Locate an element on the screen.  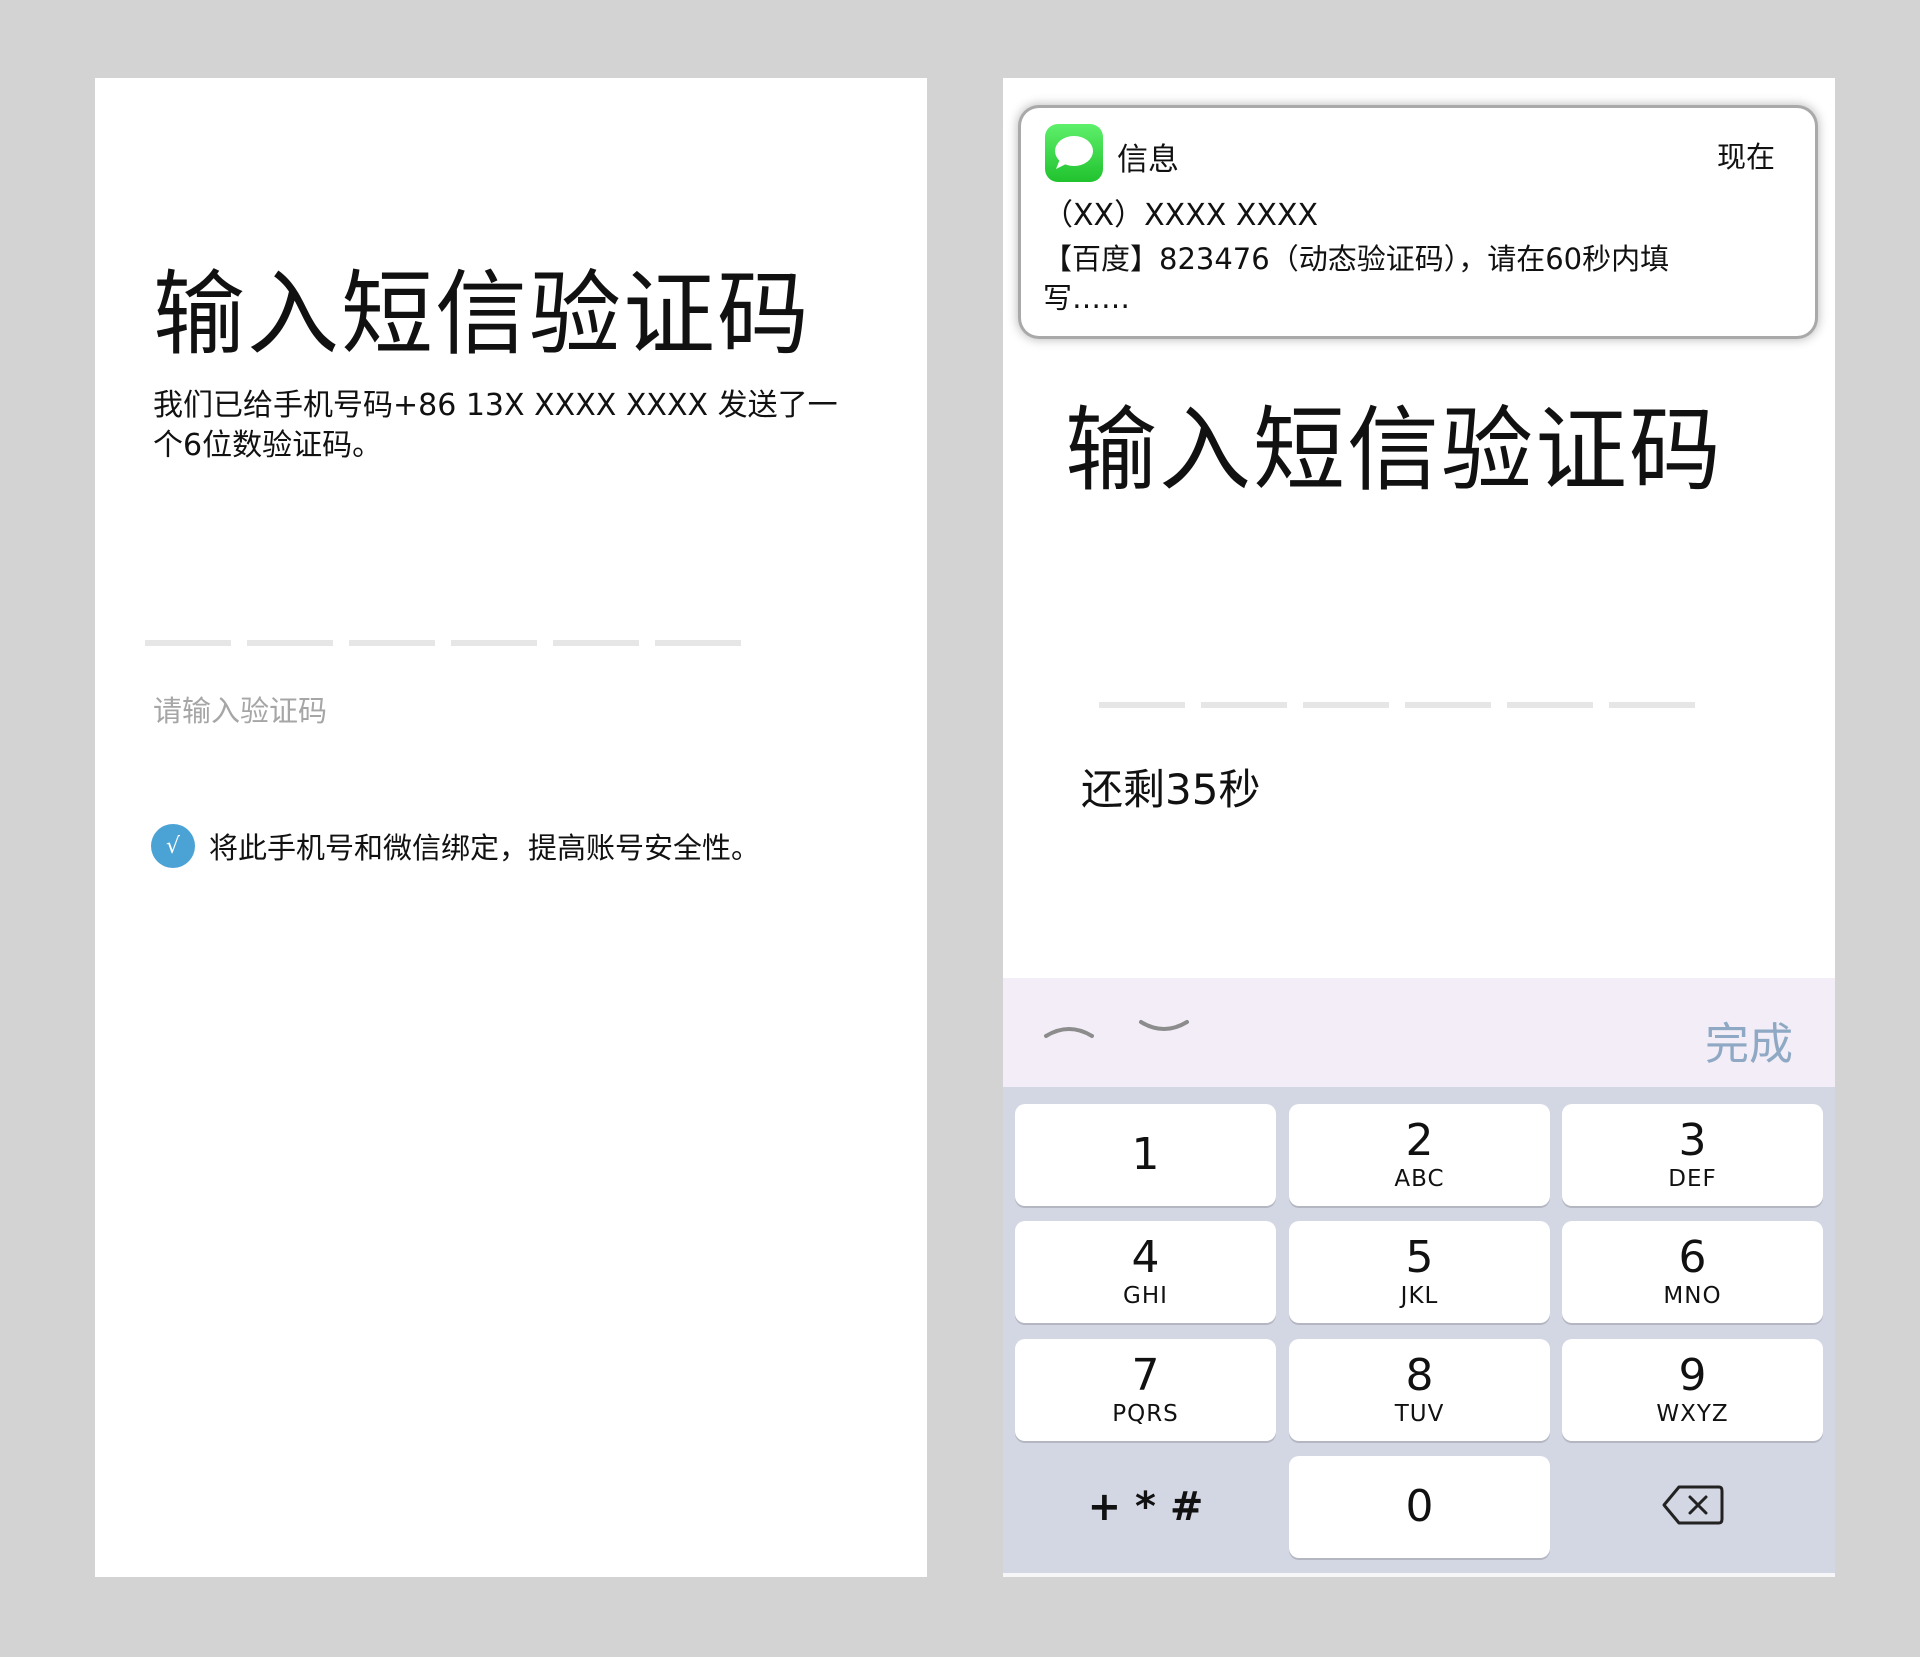
key-6: 6 MNO is located at coordinates (1692, 1272).